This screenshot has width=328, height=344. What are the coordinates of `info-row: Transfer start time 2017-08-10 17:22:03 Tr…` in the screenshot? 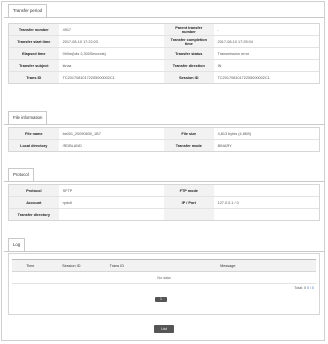 It's located at (164, 41).